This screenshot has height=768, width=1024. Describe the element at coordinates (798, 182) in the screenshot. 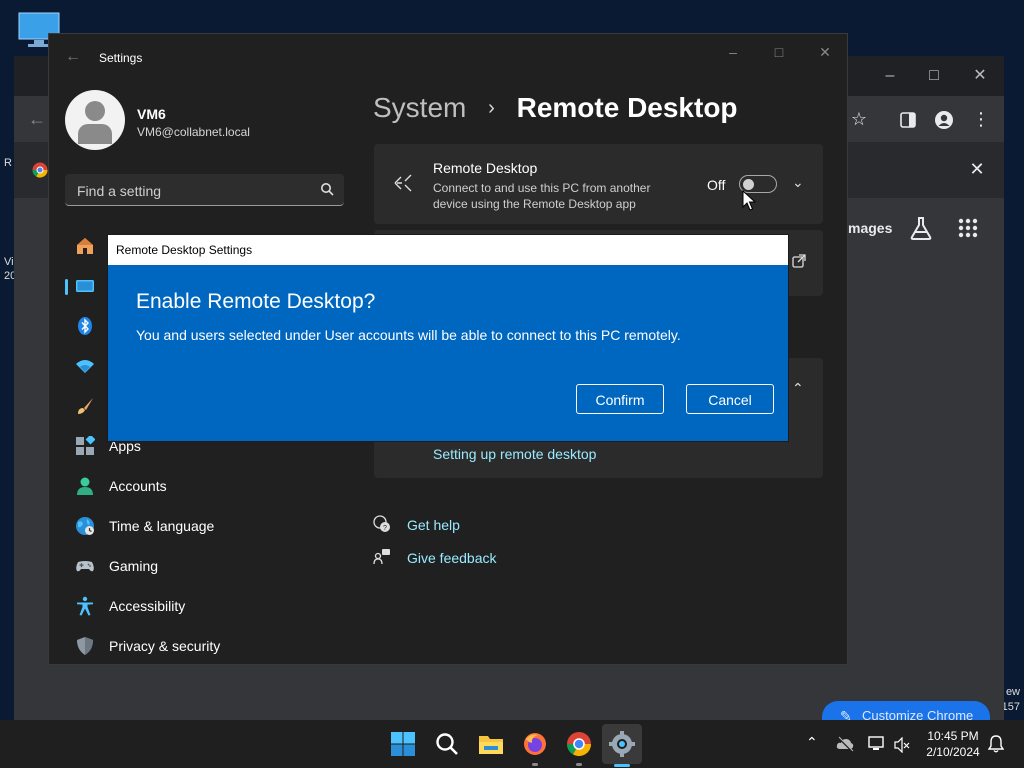

I see `chevron-down-icon: ⌄` at that location.